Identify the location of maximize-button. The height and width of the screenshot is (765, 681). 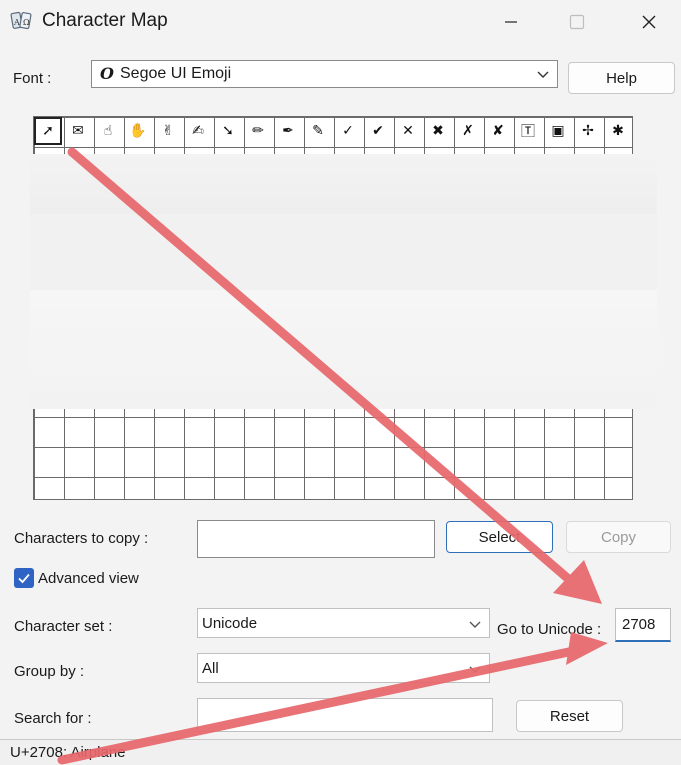
(577, 22).